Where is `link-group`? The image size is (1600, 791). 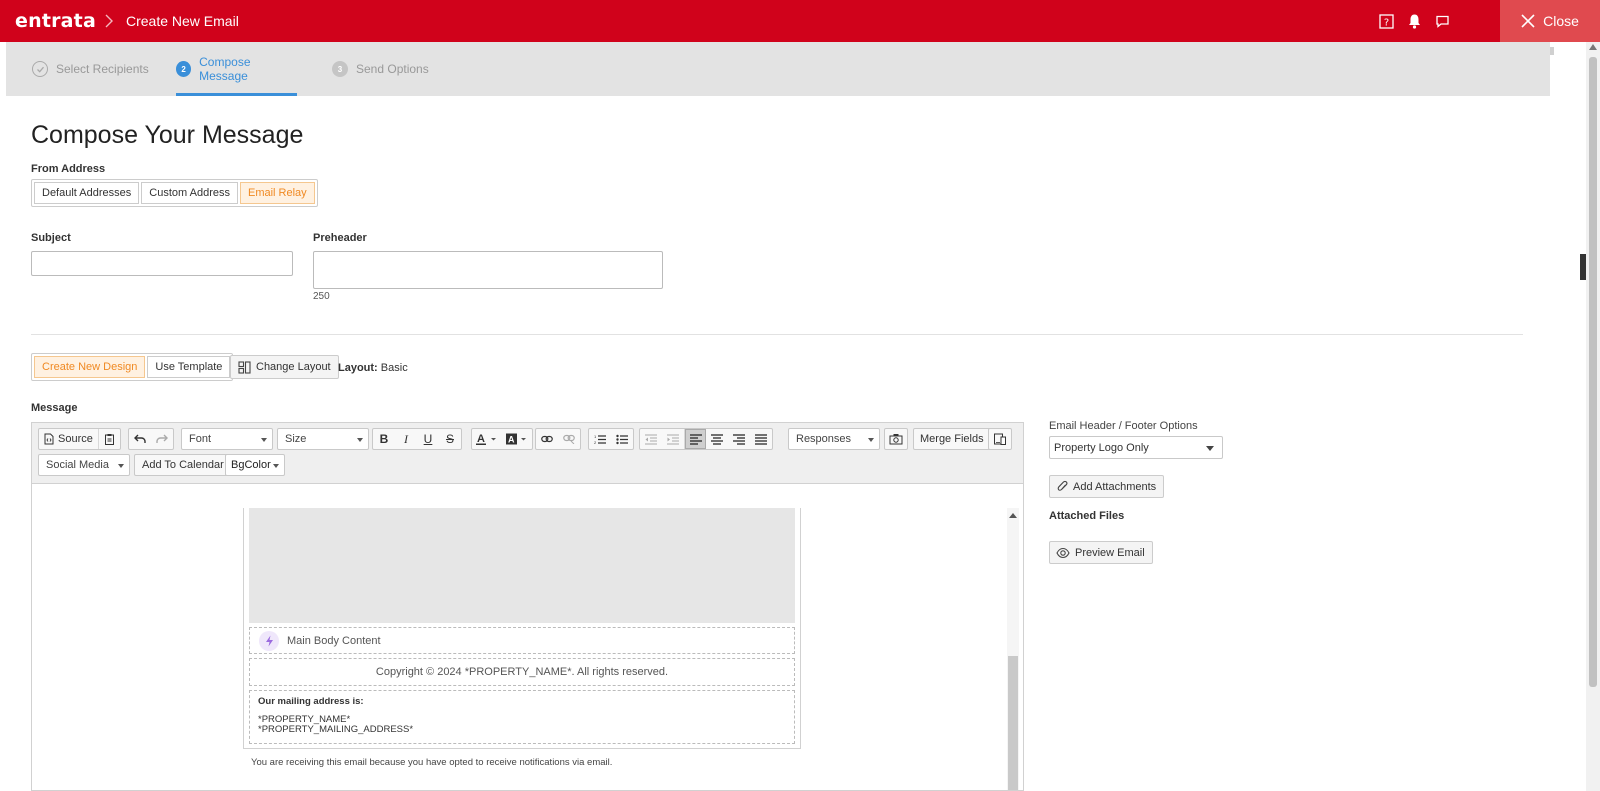 link-group is located at coordinates (558, 439).